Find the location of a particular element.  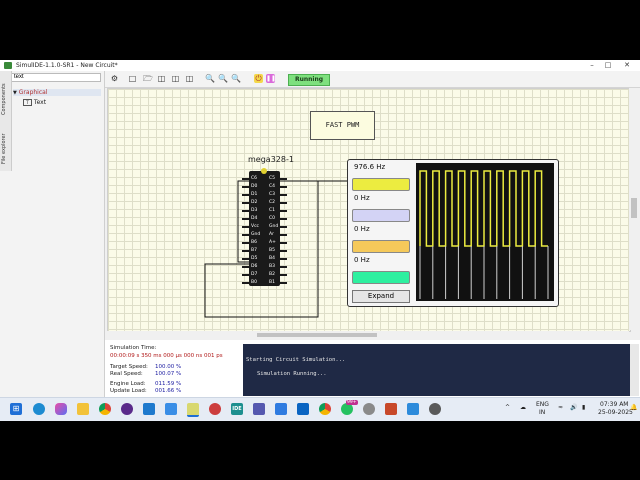

open-folder-icon: 🗁 is located at coordinates (148, 78).